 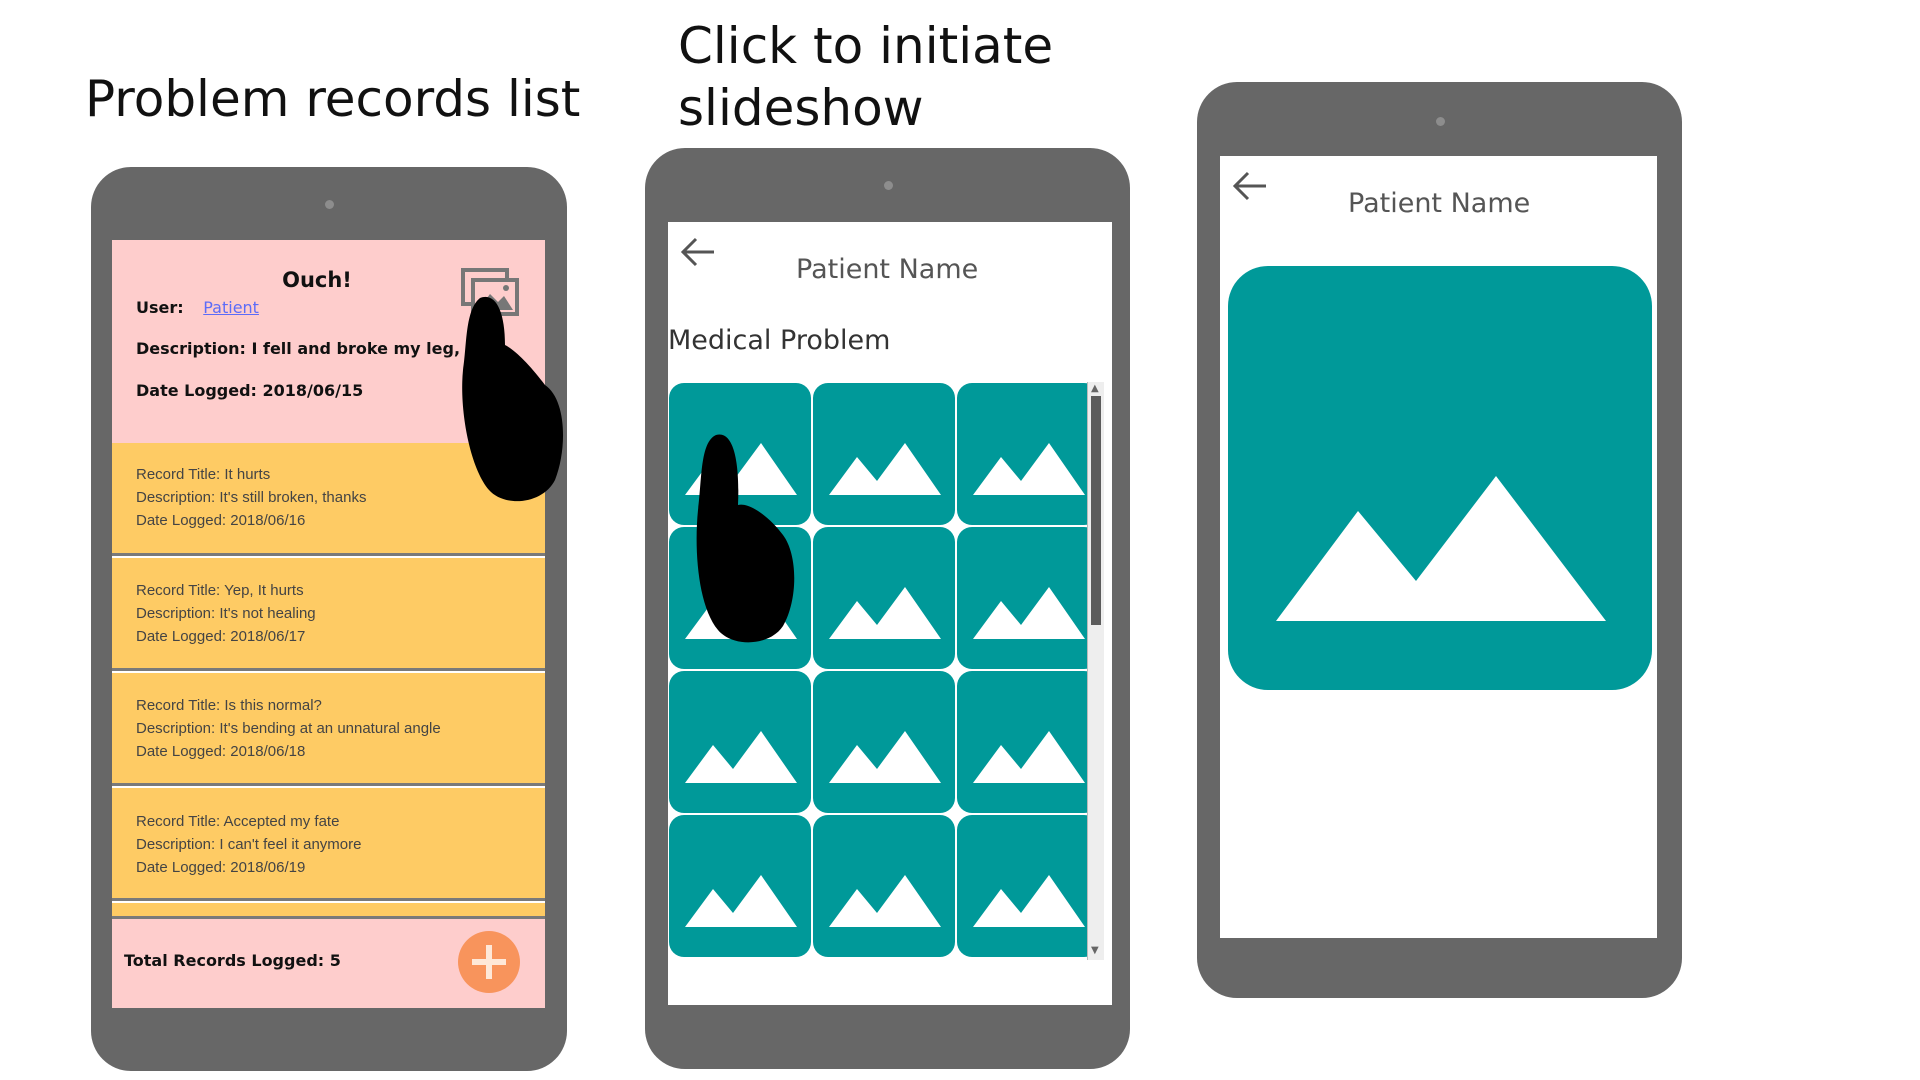 What do you see at coordinates (221, 636) in the screenshot?
I see `record-date: Date Logged: 2018/06/17` at bounding box center [221, 636].